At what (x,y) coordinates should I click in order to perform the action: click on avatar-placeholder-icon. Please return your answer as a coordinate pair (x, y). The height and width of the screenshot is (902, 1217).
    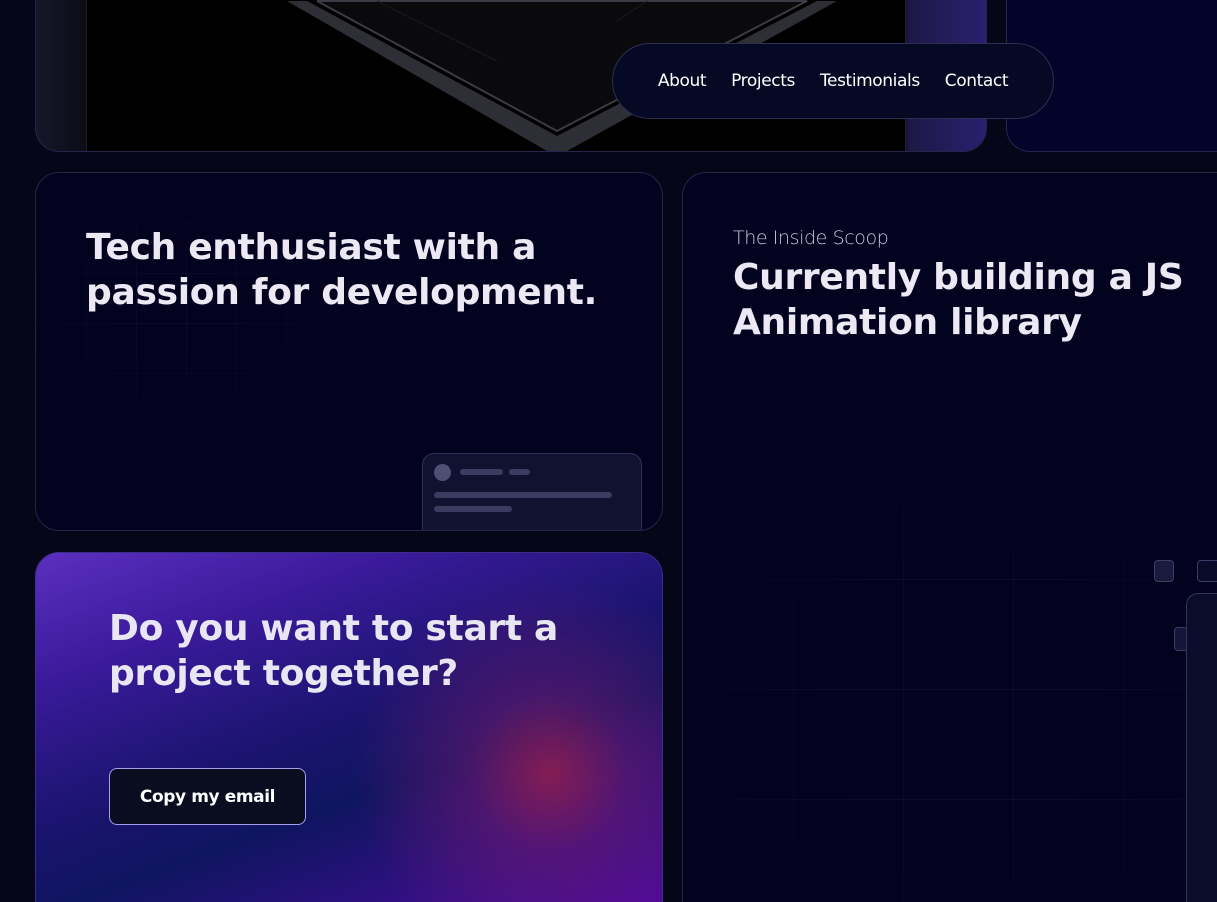
    Looking at the image, I should click on (442, 472).